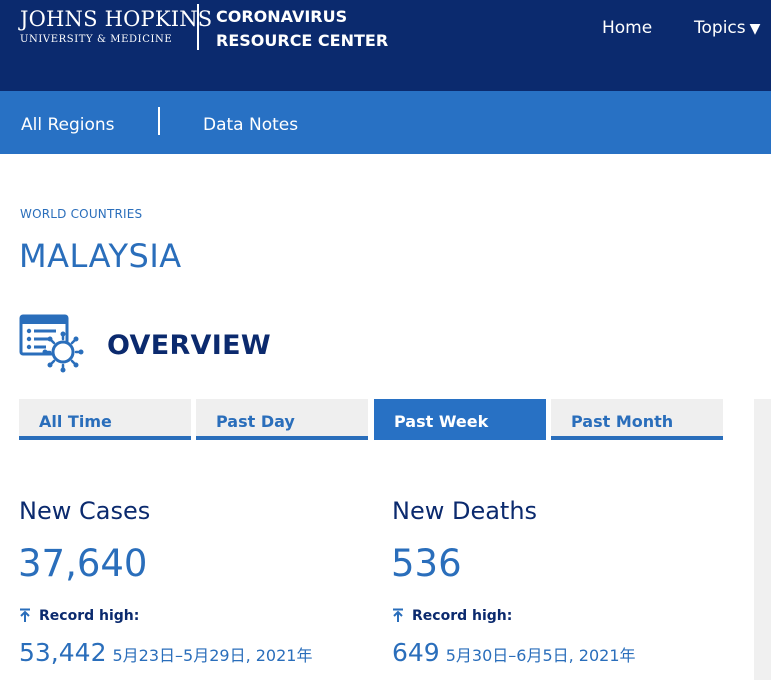 This screenshot has width=771, height=680. What do you see at coordinates (250, 125) in the screenshot?
I see `data-notes-link: Data Notes` at bounding box center [250, 125].